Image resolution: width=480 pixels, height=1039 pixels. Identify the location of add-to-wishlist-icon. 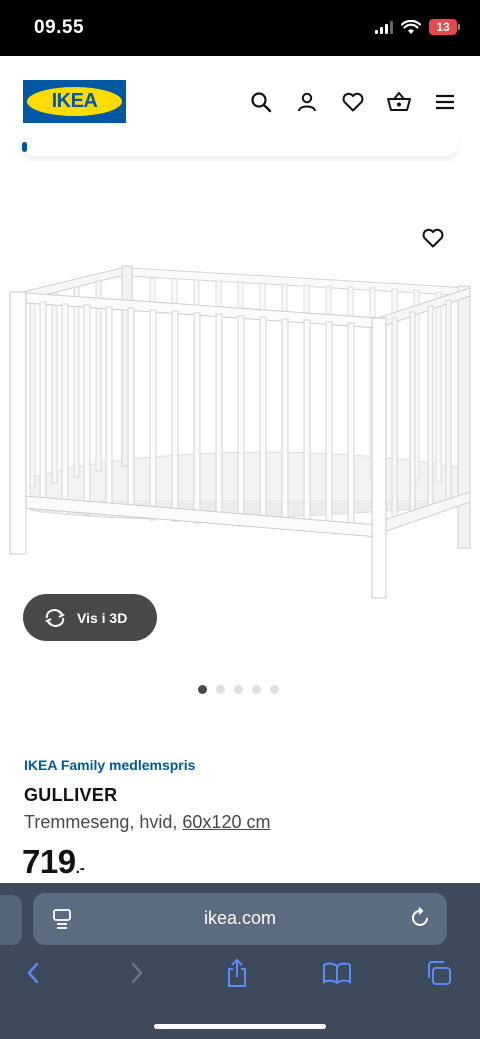
(433, 238).